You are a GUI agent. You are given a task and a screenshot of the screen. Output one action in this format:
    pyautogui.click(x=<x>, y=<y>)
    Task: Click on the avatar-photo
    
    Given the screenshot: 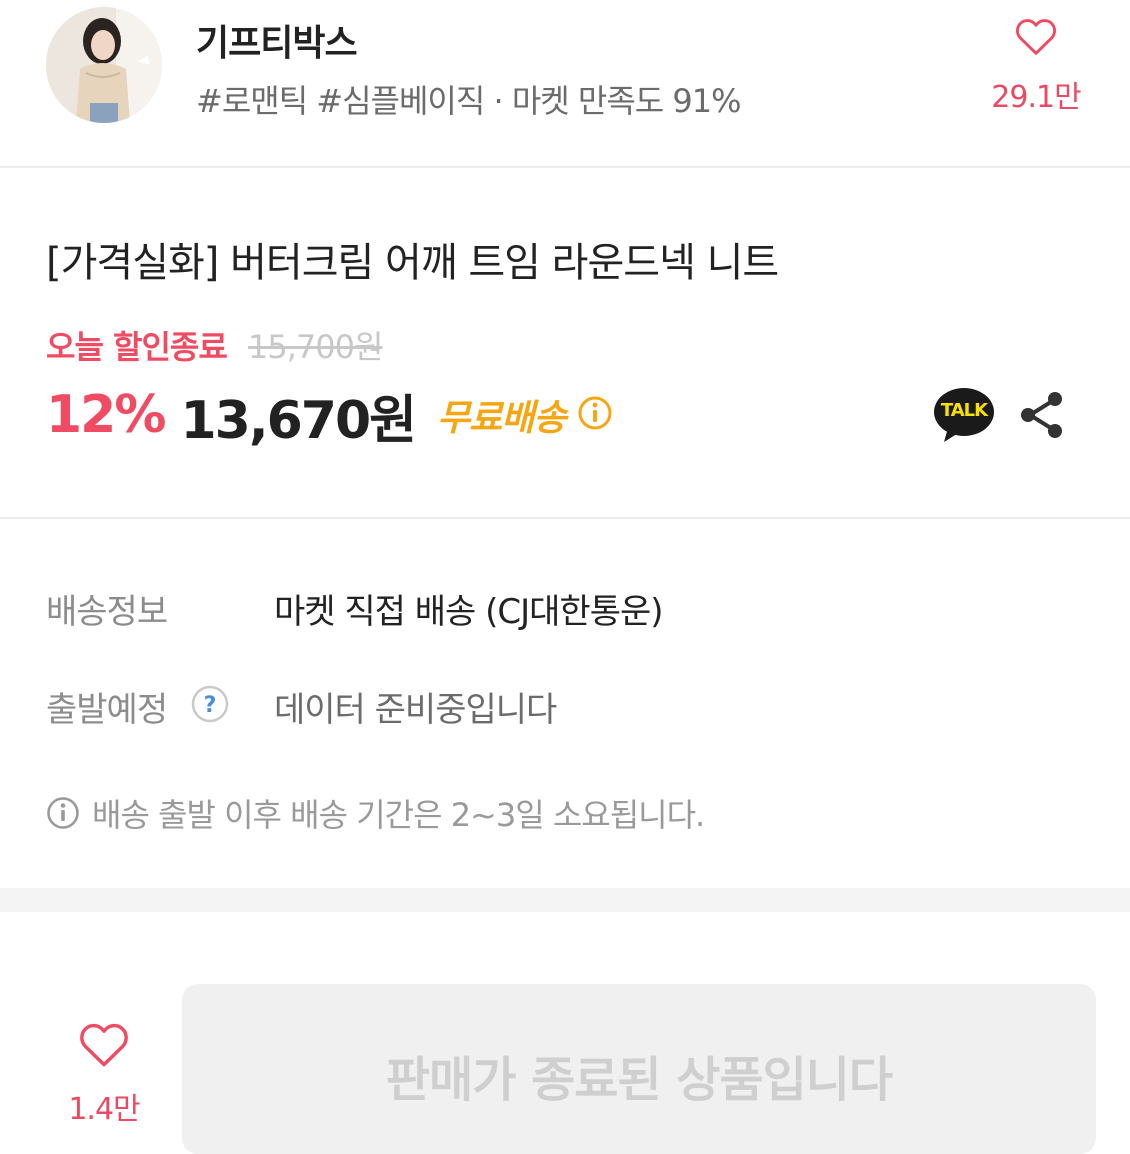 What is the action you would take?
    pyautogui.click(x=104, y=65)
    